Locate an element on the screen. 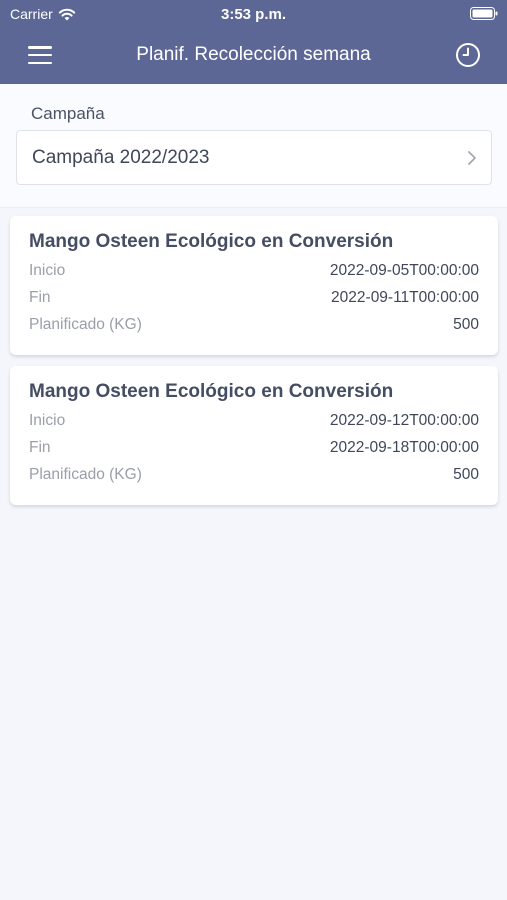 The height and width of the screenshot is (900, 507). chevron-right-icon is located at coordinates (472, 158).